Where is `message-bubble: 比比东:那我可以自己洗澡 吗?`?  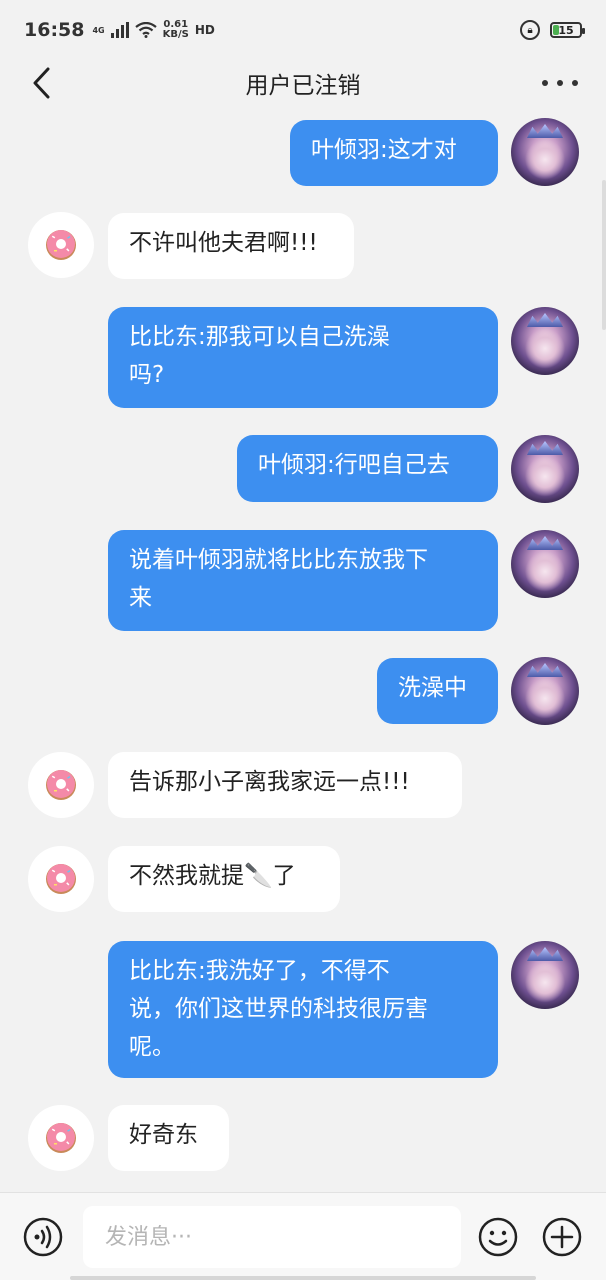
message-bubble: 比比东:那我可以自己洗澡 吗? is located at coordinates (303, 357).